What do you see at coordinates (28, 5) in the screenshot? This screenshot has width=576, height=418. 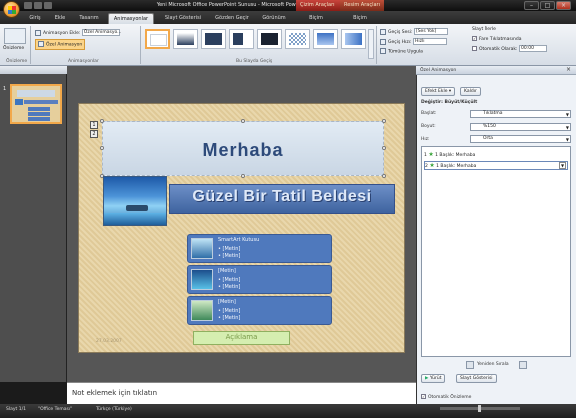 I see `save-icon` at bounding box center [28, 5].